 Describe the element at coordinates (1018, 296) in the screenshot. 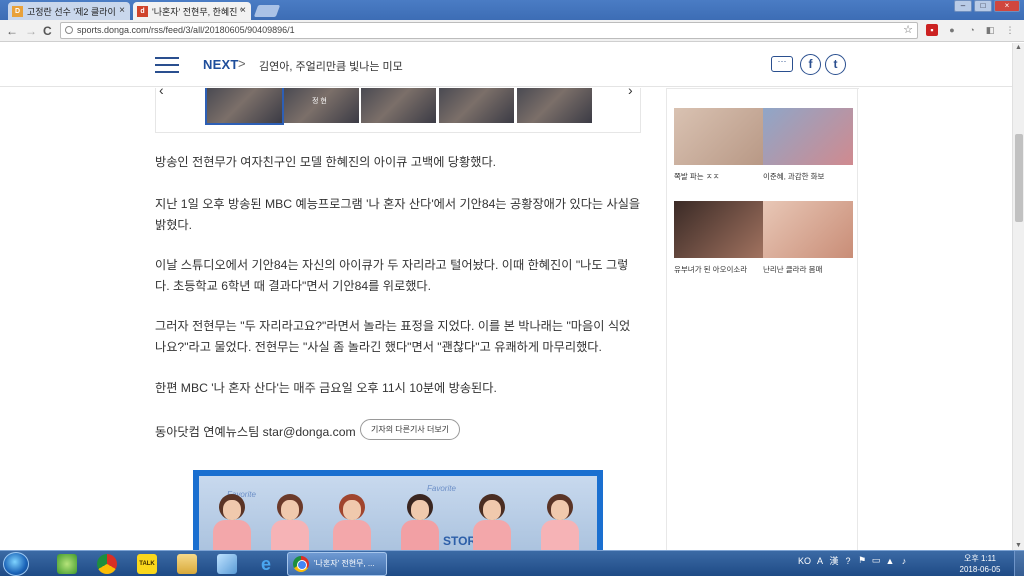

I see `page-scrollbar: ▲ ▼` at that location.